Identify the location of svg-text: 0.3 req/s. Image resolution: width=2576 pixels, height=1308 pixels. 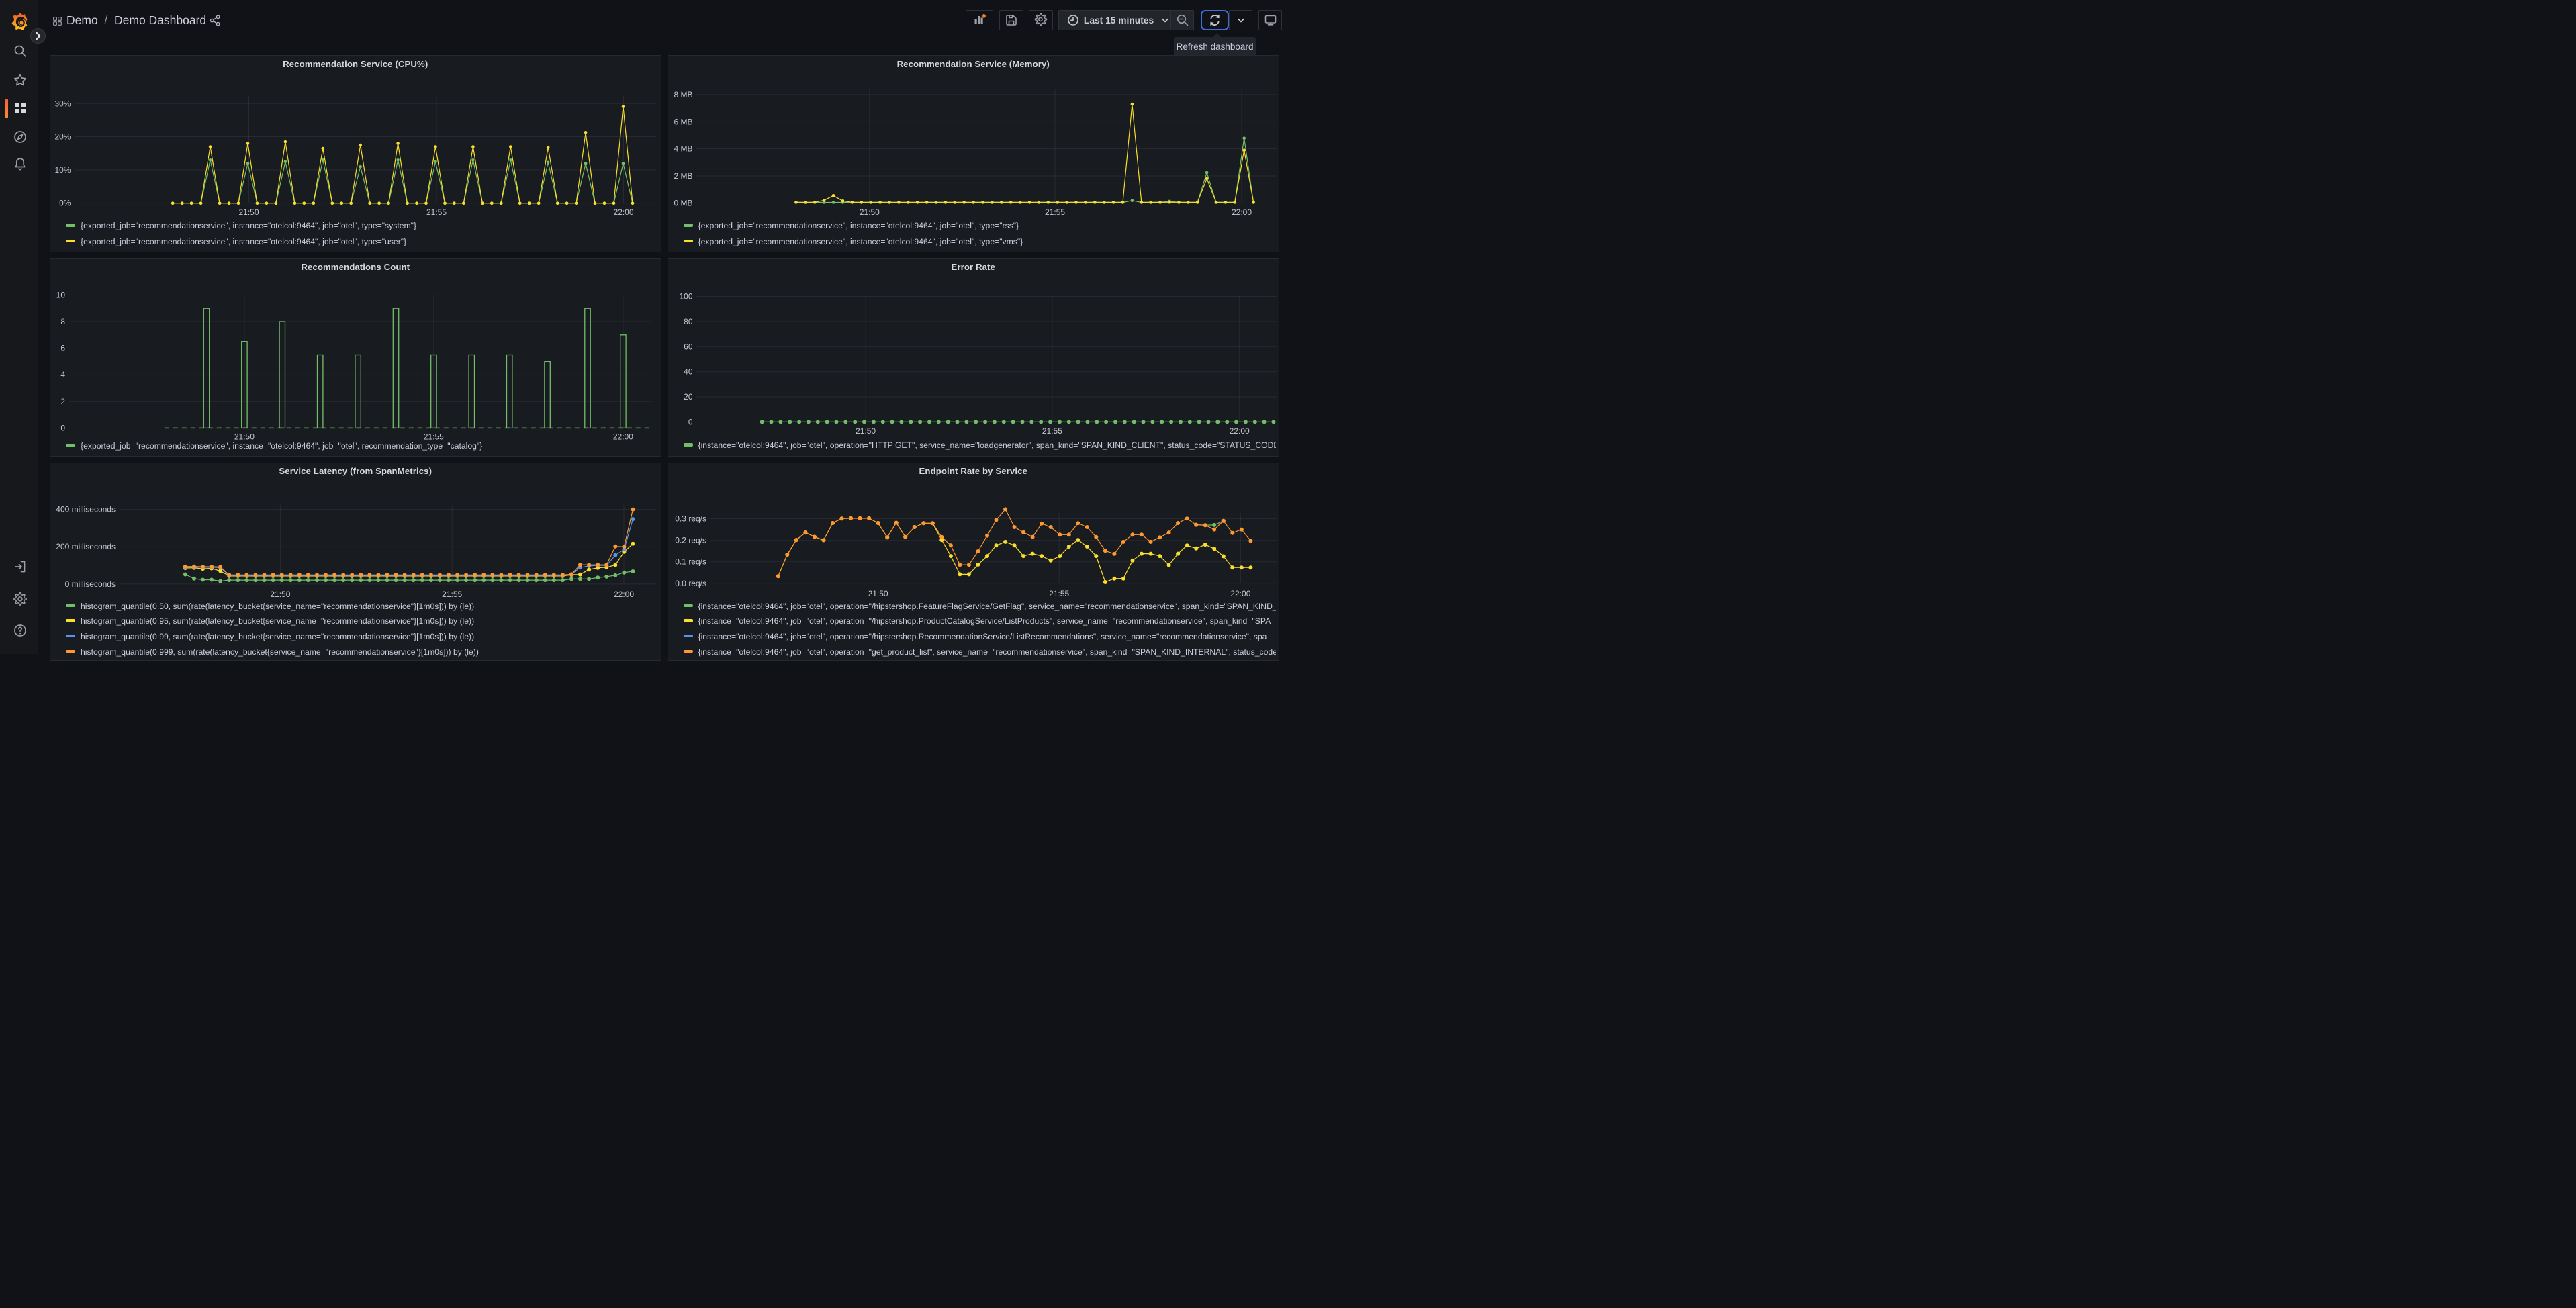
(690, 518).